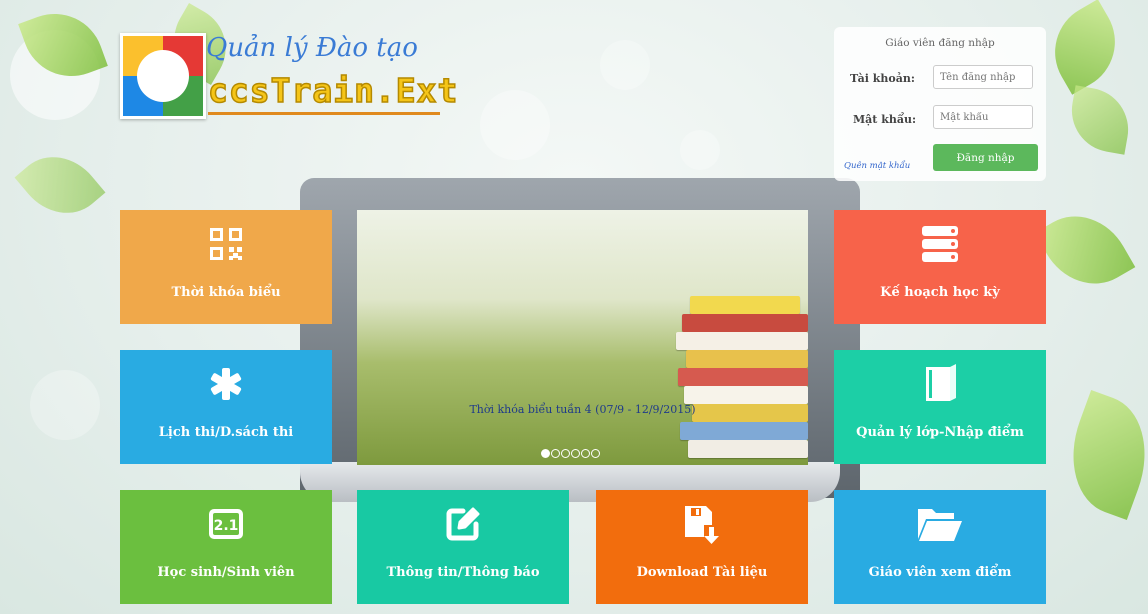 This screenshot has height=614, width=1148. Describe the element at coordinates (940, 244) in the screenshot. I see `server-stack-icon` at that location.